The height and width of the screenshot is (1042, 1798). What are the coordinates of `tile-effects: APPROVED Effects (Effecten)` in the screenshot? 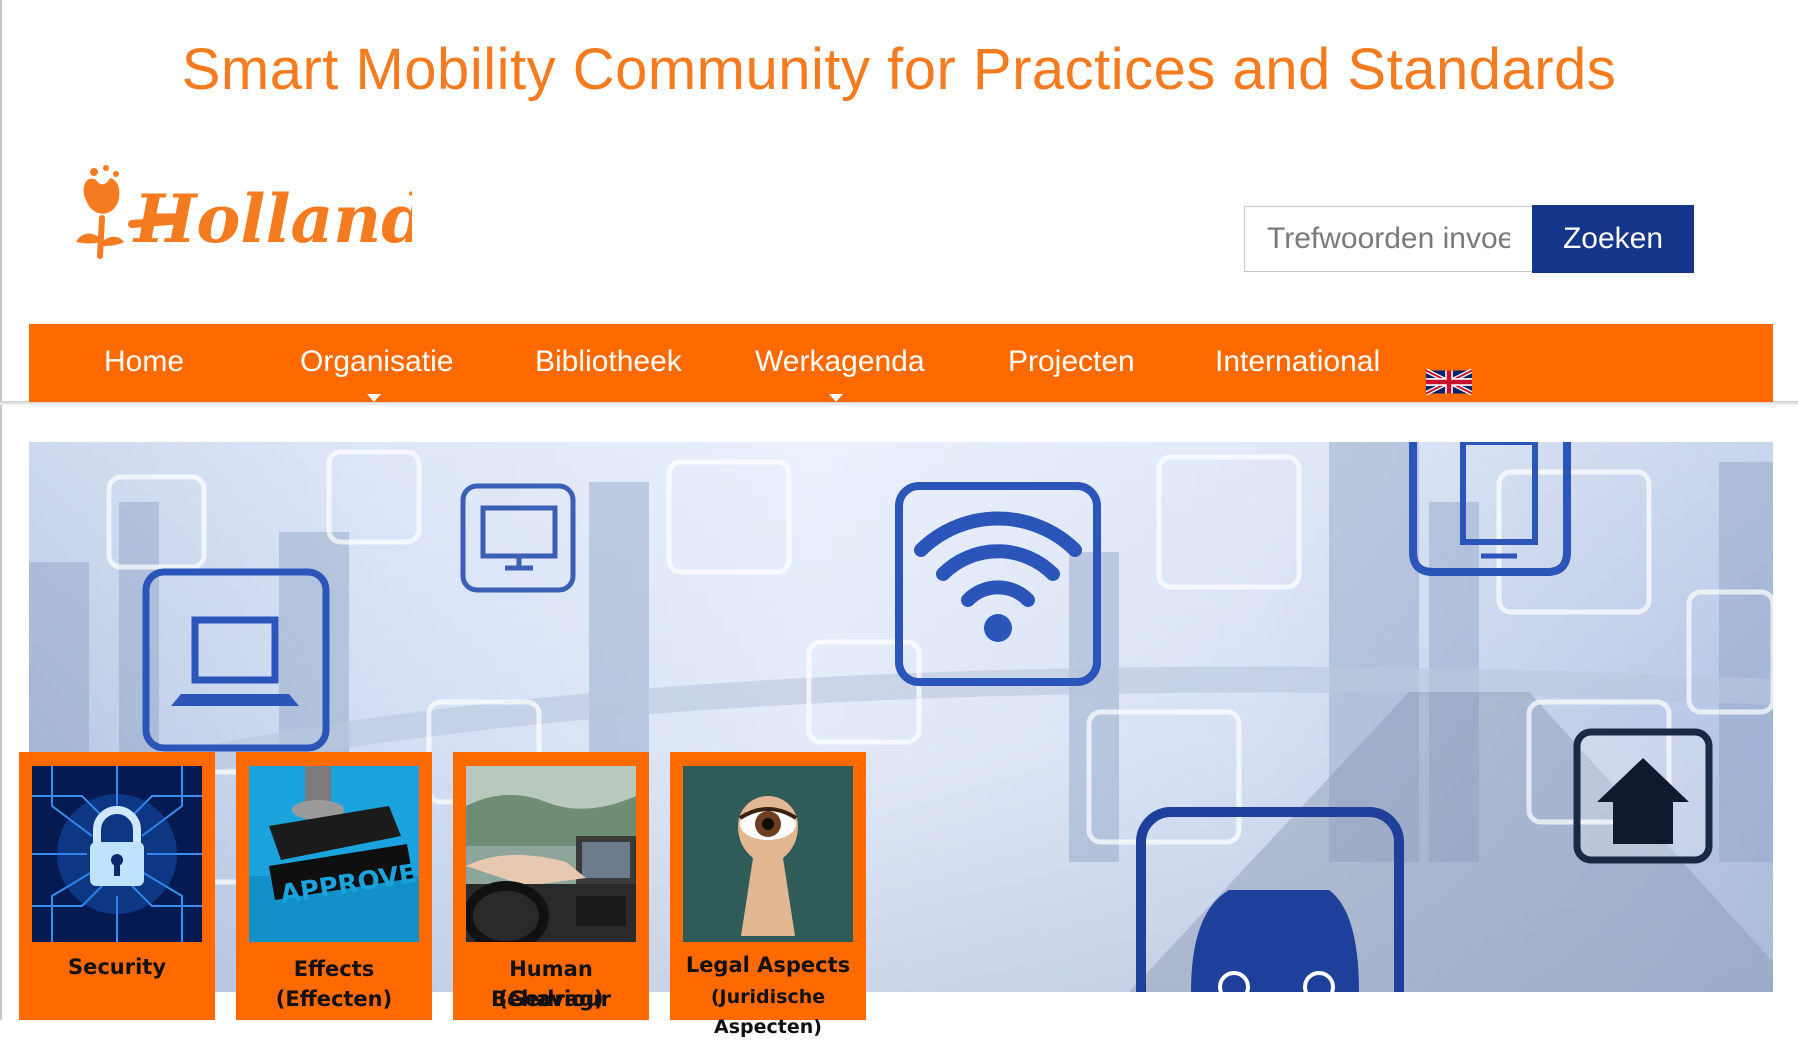 It's located at (334, 886).